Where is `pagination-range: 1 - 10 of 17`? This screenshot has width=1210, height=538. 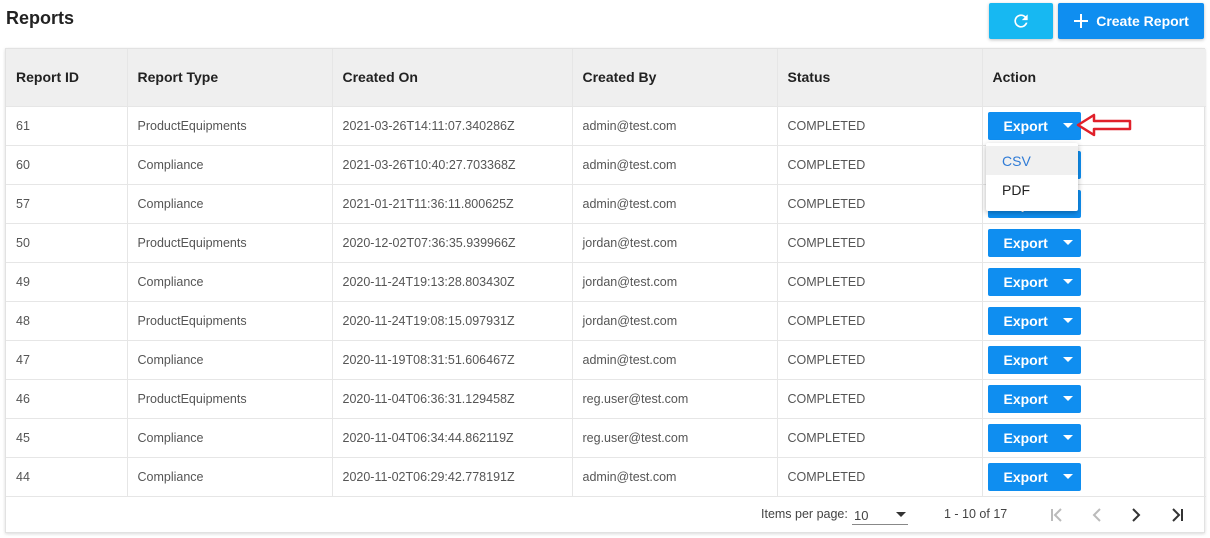
pagination-range: 1 - 10 of 17 is located at coordinates (976, 514).